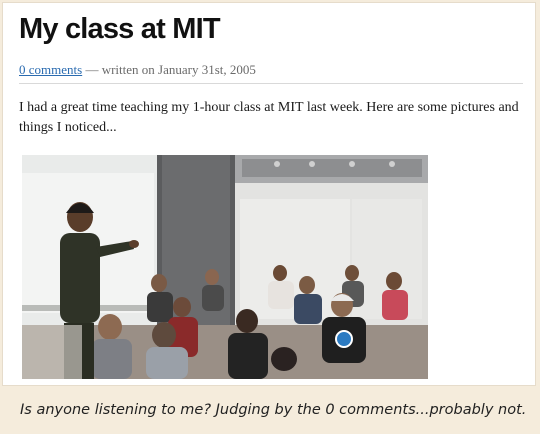 This screenshot has height=434, width=540. What do you see at coordinates (271, 83) in the screenshot?
I see `divider` at bounding box center [271, 83].